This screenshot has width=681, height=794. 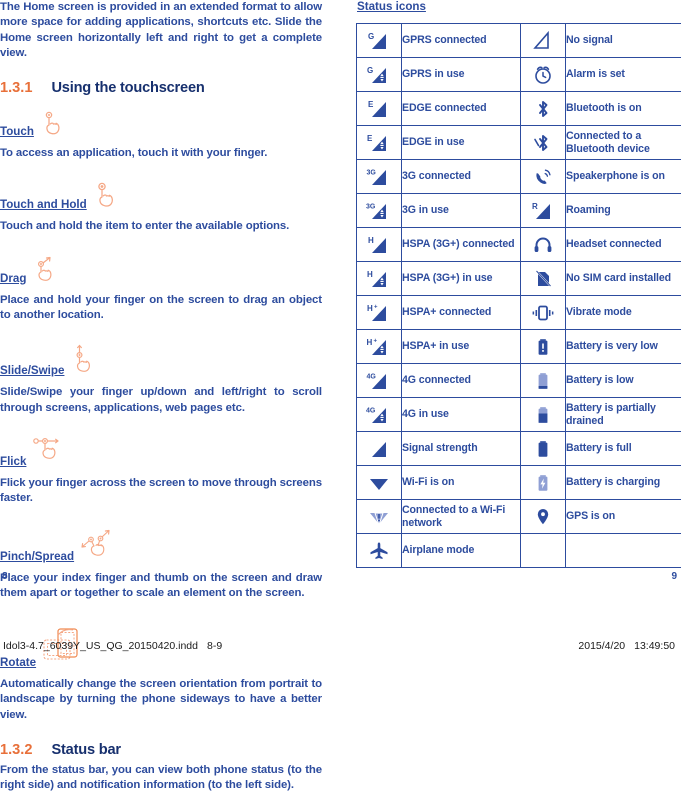 What do you see at coordinates (214, 646) in the screenshot?
I see `print-page-range: 8-9` at bounding box center [214, 646].